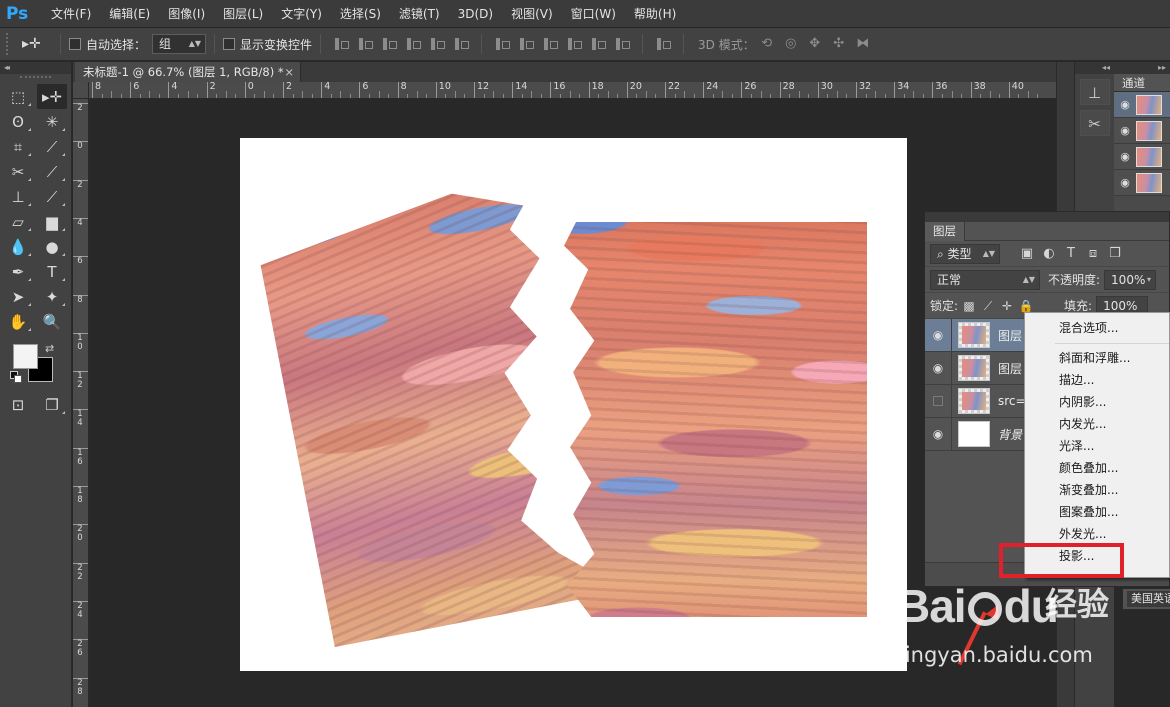 This screenshot has height=707, width=1170. What do you see at coordinates (52, 271) in the screenshot?
I see `type-tool-icon: T` at bounding box center [52, 271].